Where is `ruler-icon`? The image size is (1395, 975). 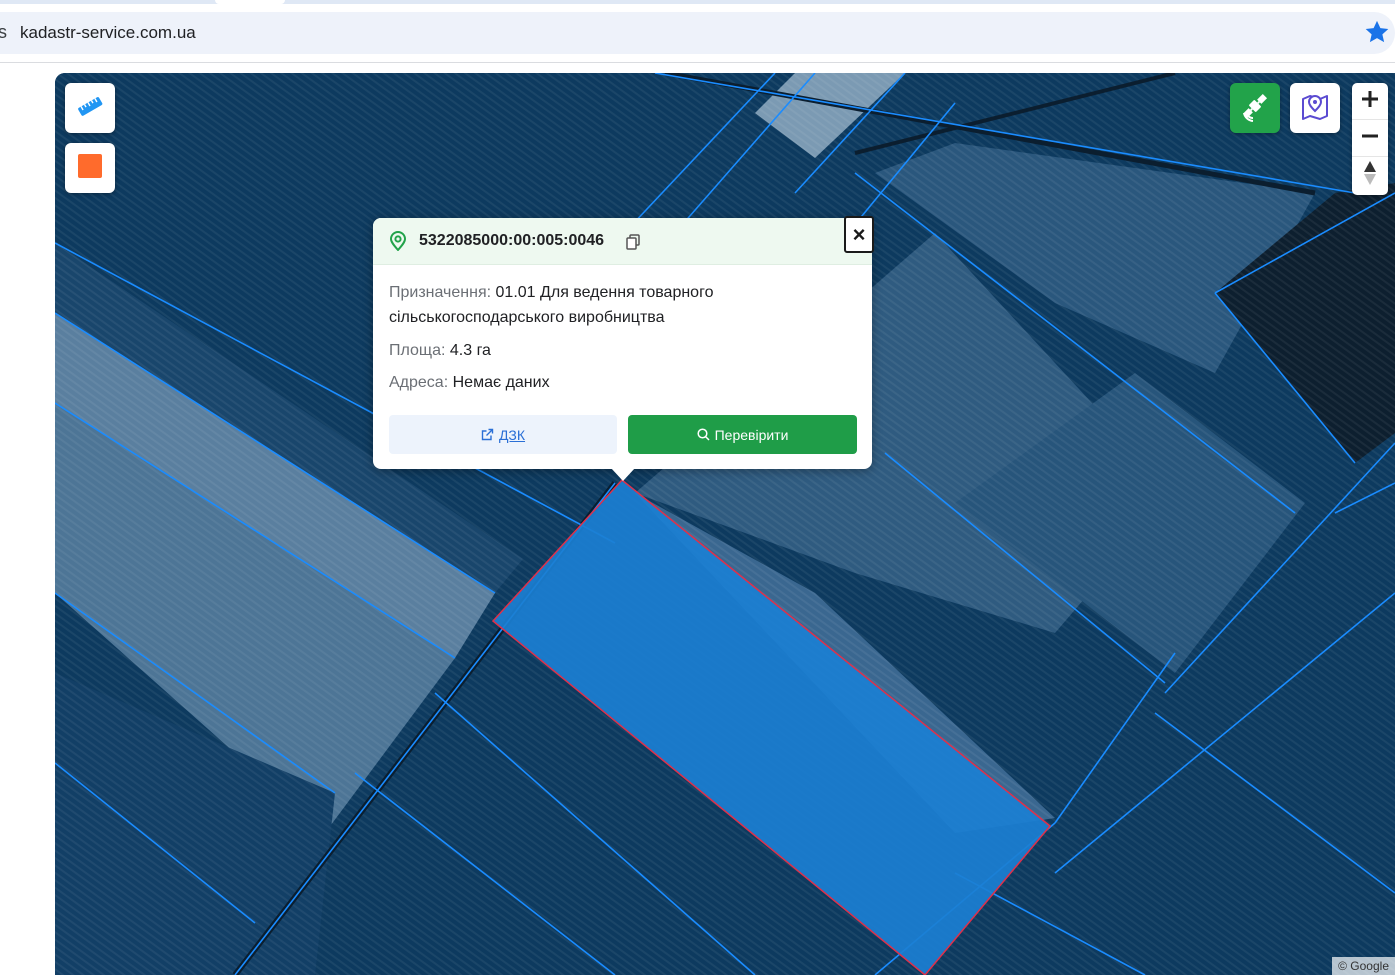
ruler-icon is located at coordinates (90, 108).